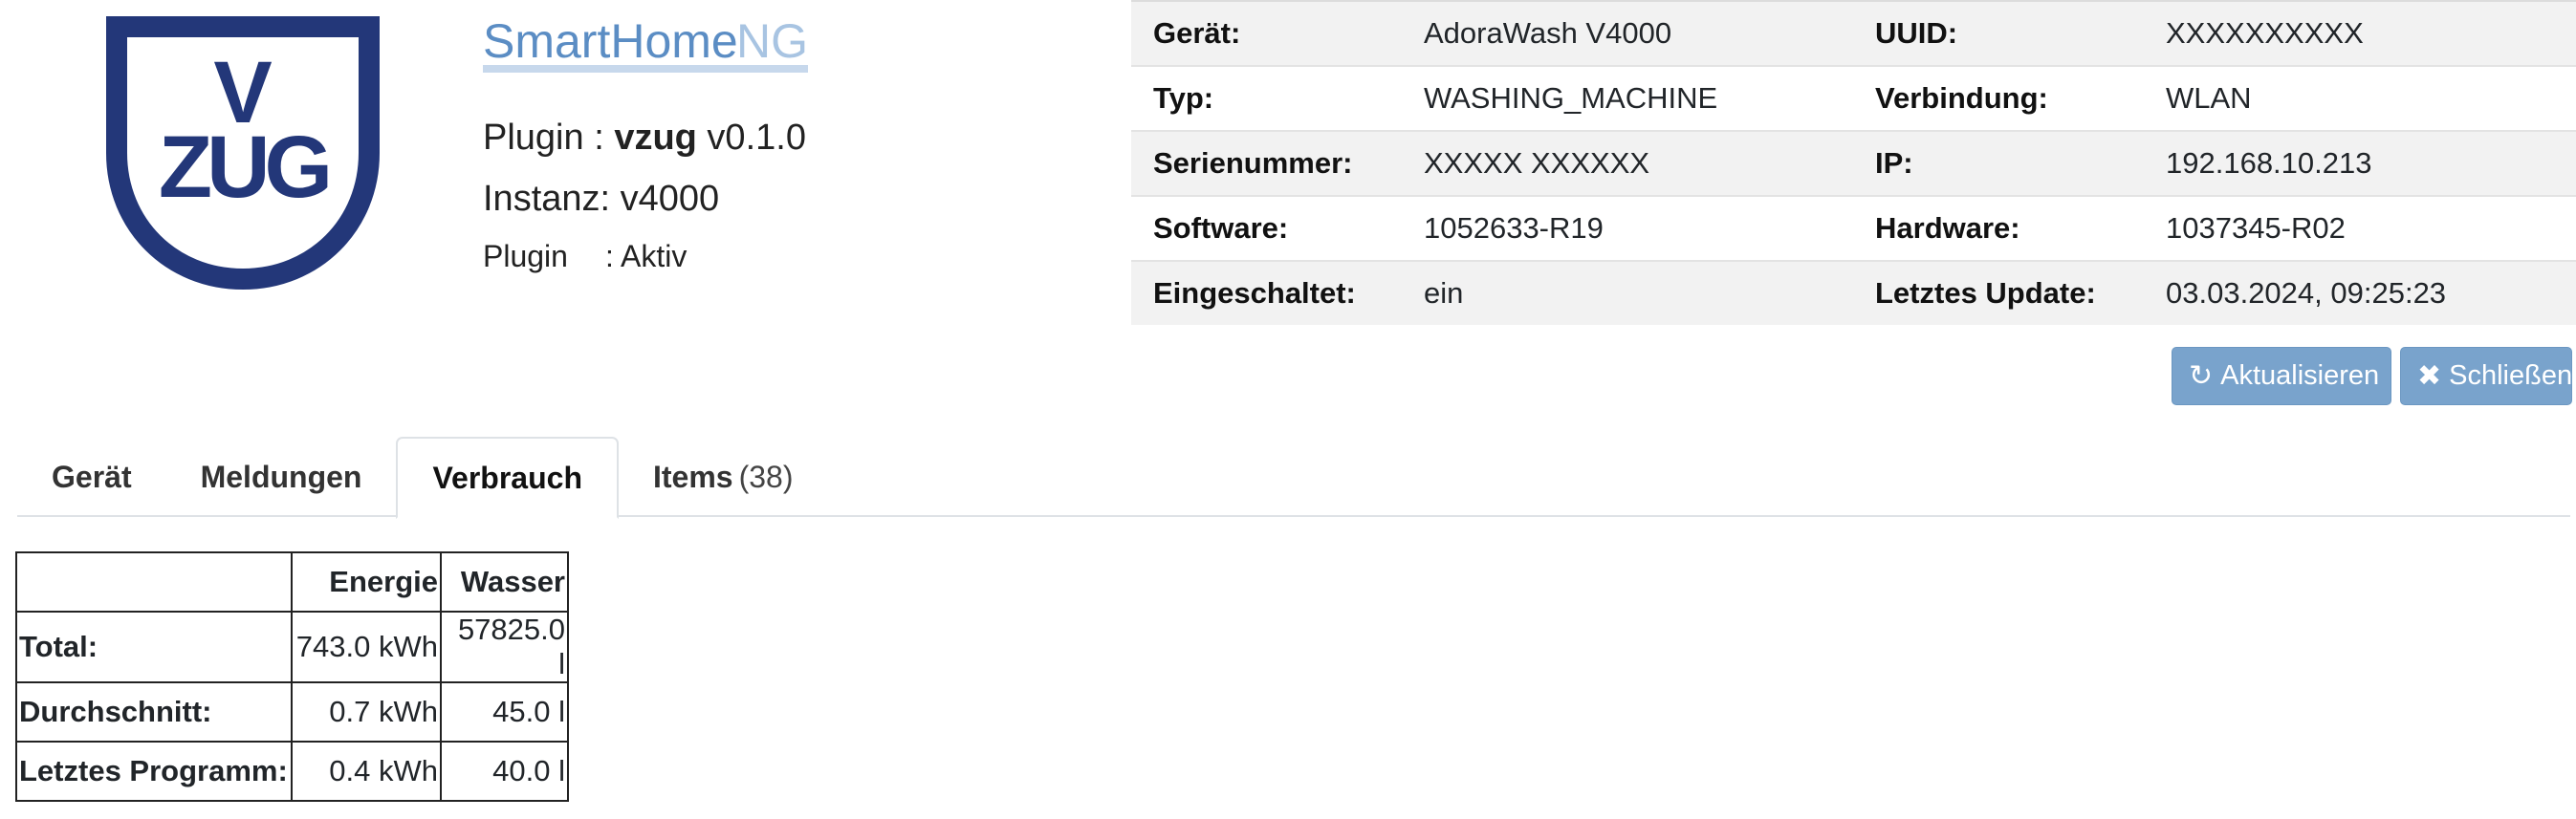  What do you see at coordinates (549, 138) in the screenshot?
I see `plugin-label: Plugin :` at bounding box center [549, 138].